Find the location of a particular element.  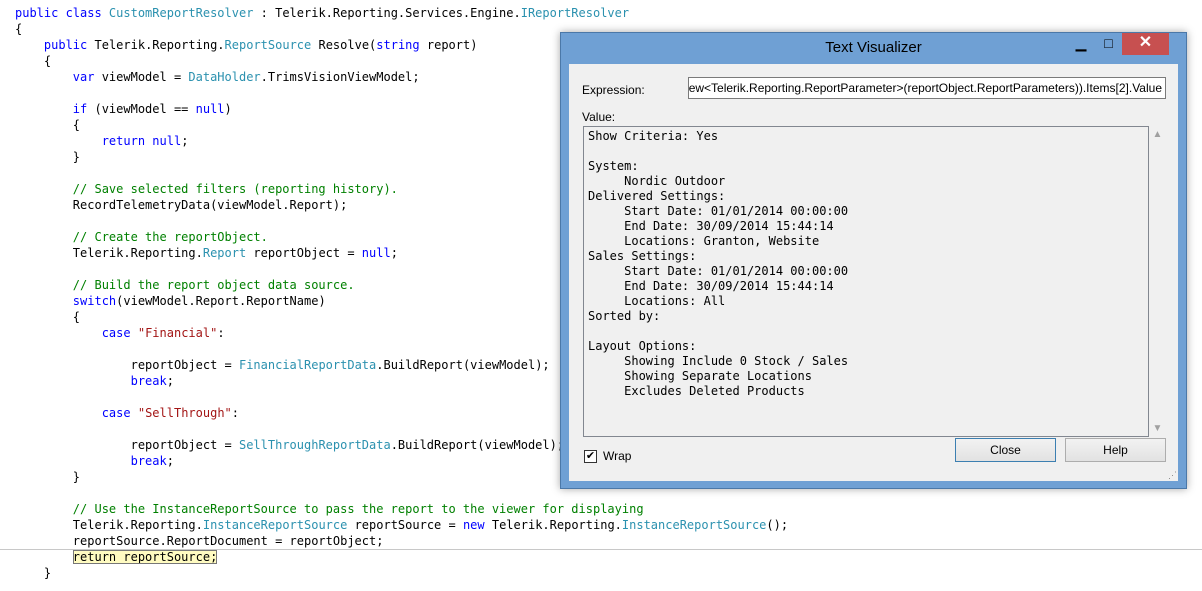

code-token: reportSource = is located at coordinates (405, 525).